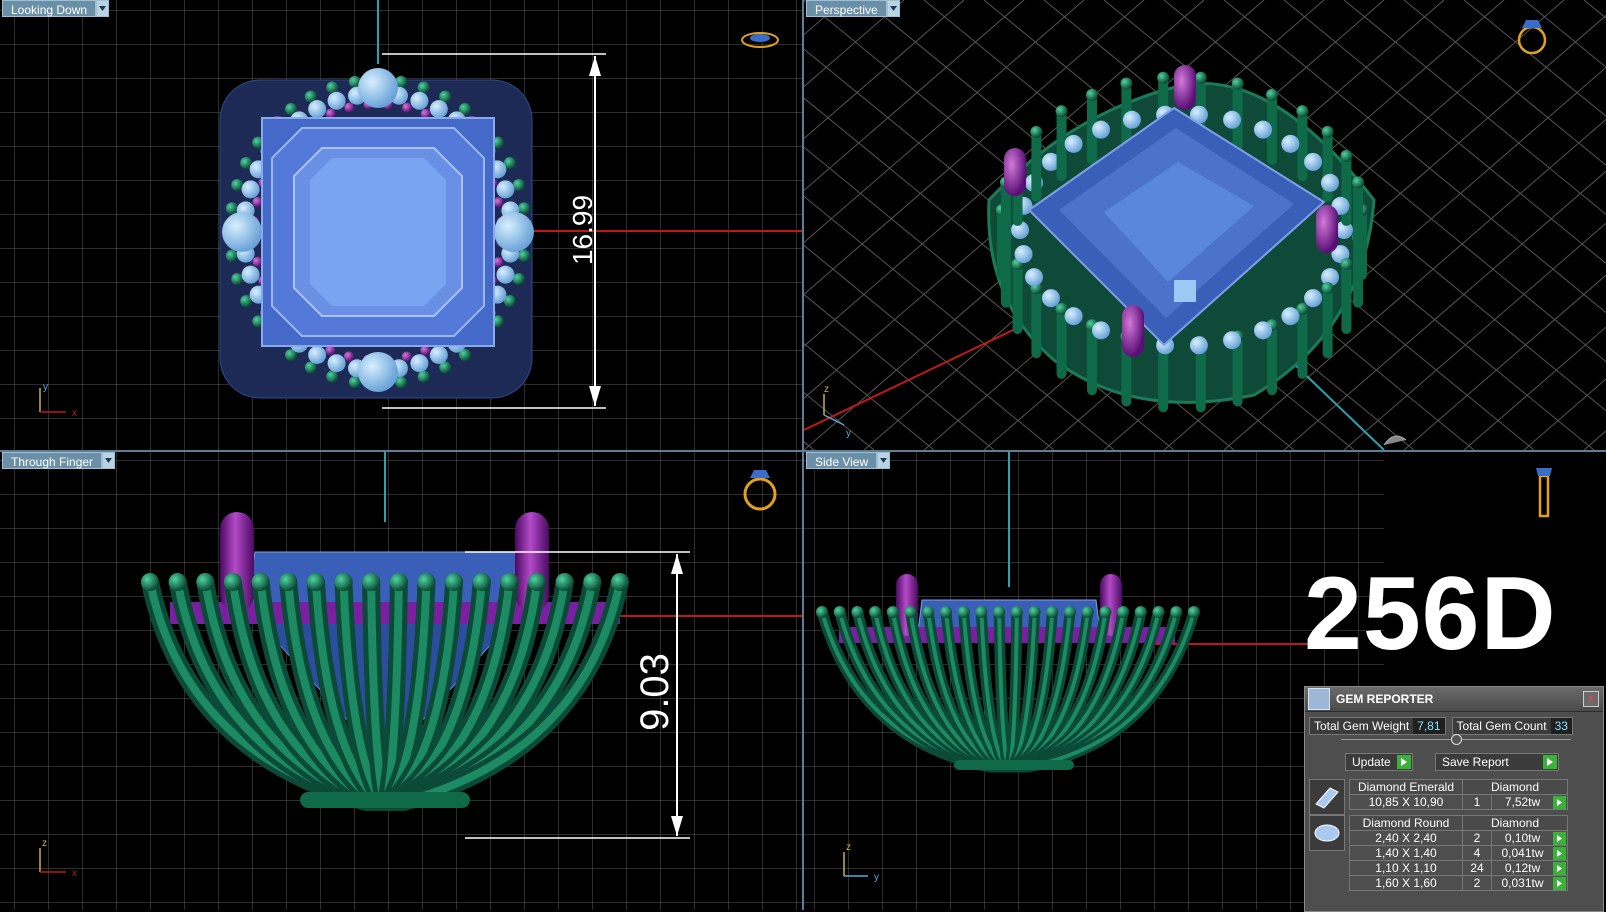  Describe the element at coordinates (1561, 726) in the screenshot. I see `total-gem-count-value: 33` at that location.